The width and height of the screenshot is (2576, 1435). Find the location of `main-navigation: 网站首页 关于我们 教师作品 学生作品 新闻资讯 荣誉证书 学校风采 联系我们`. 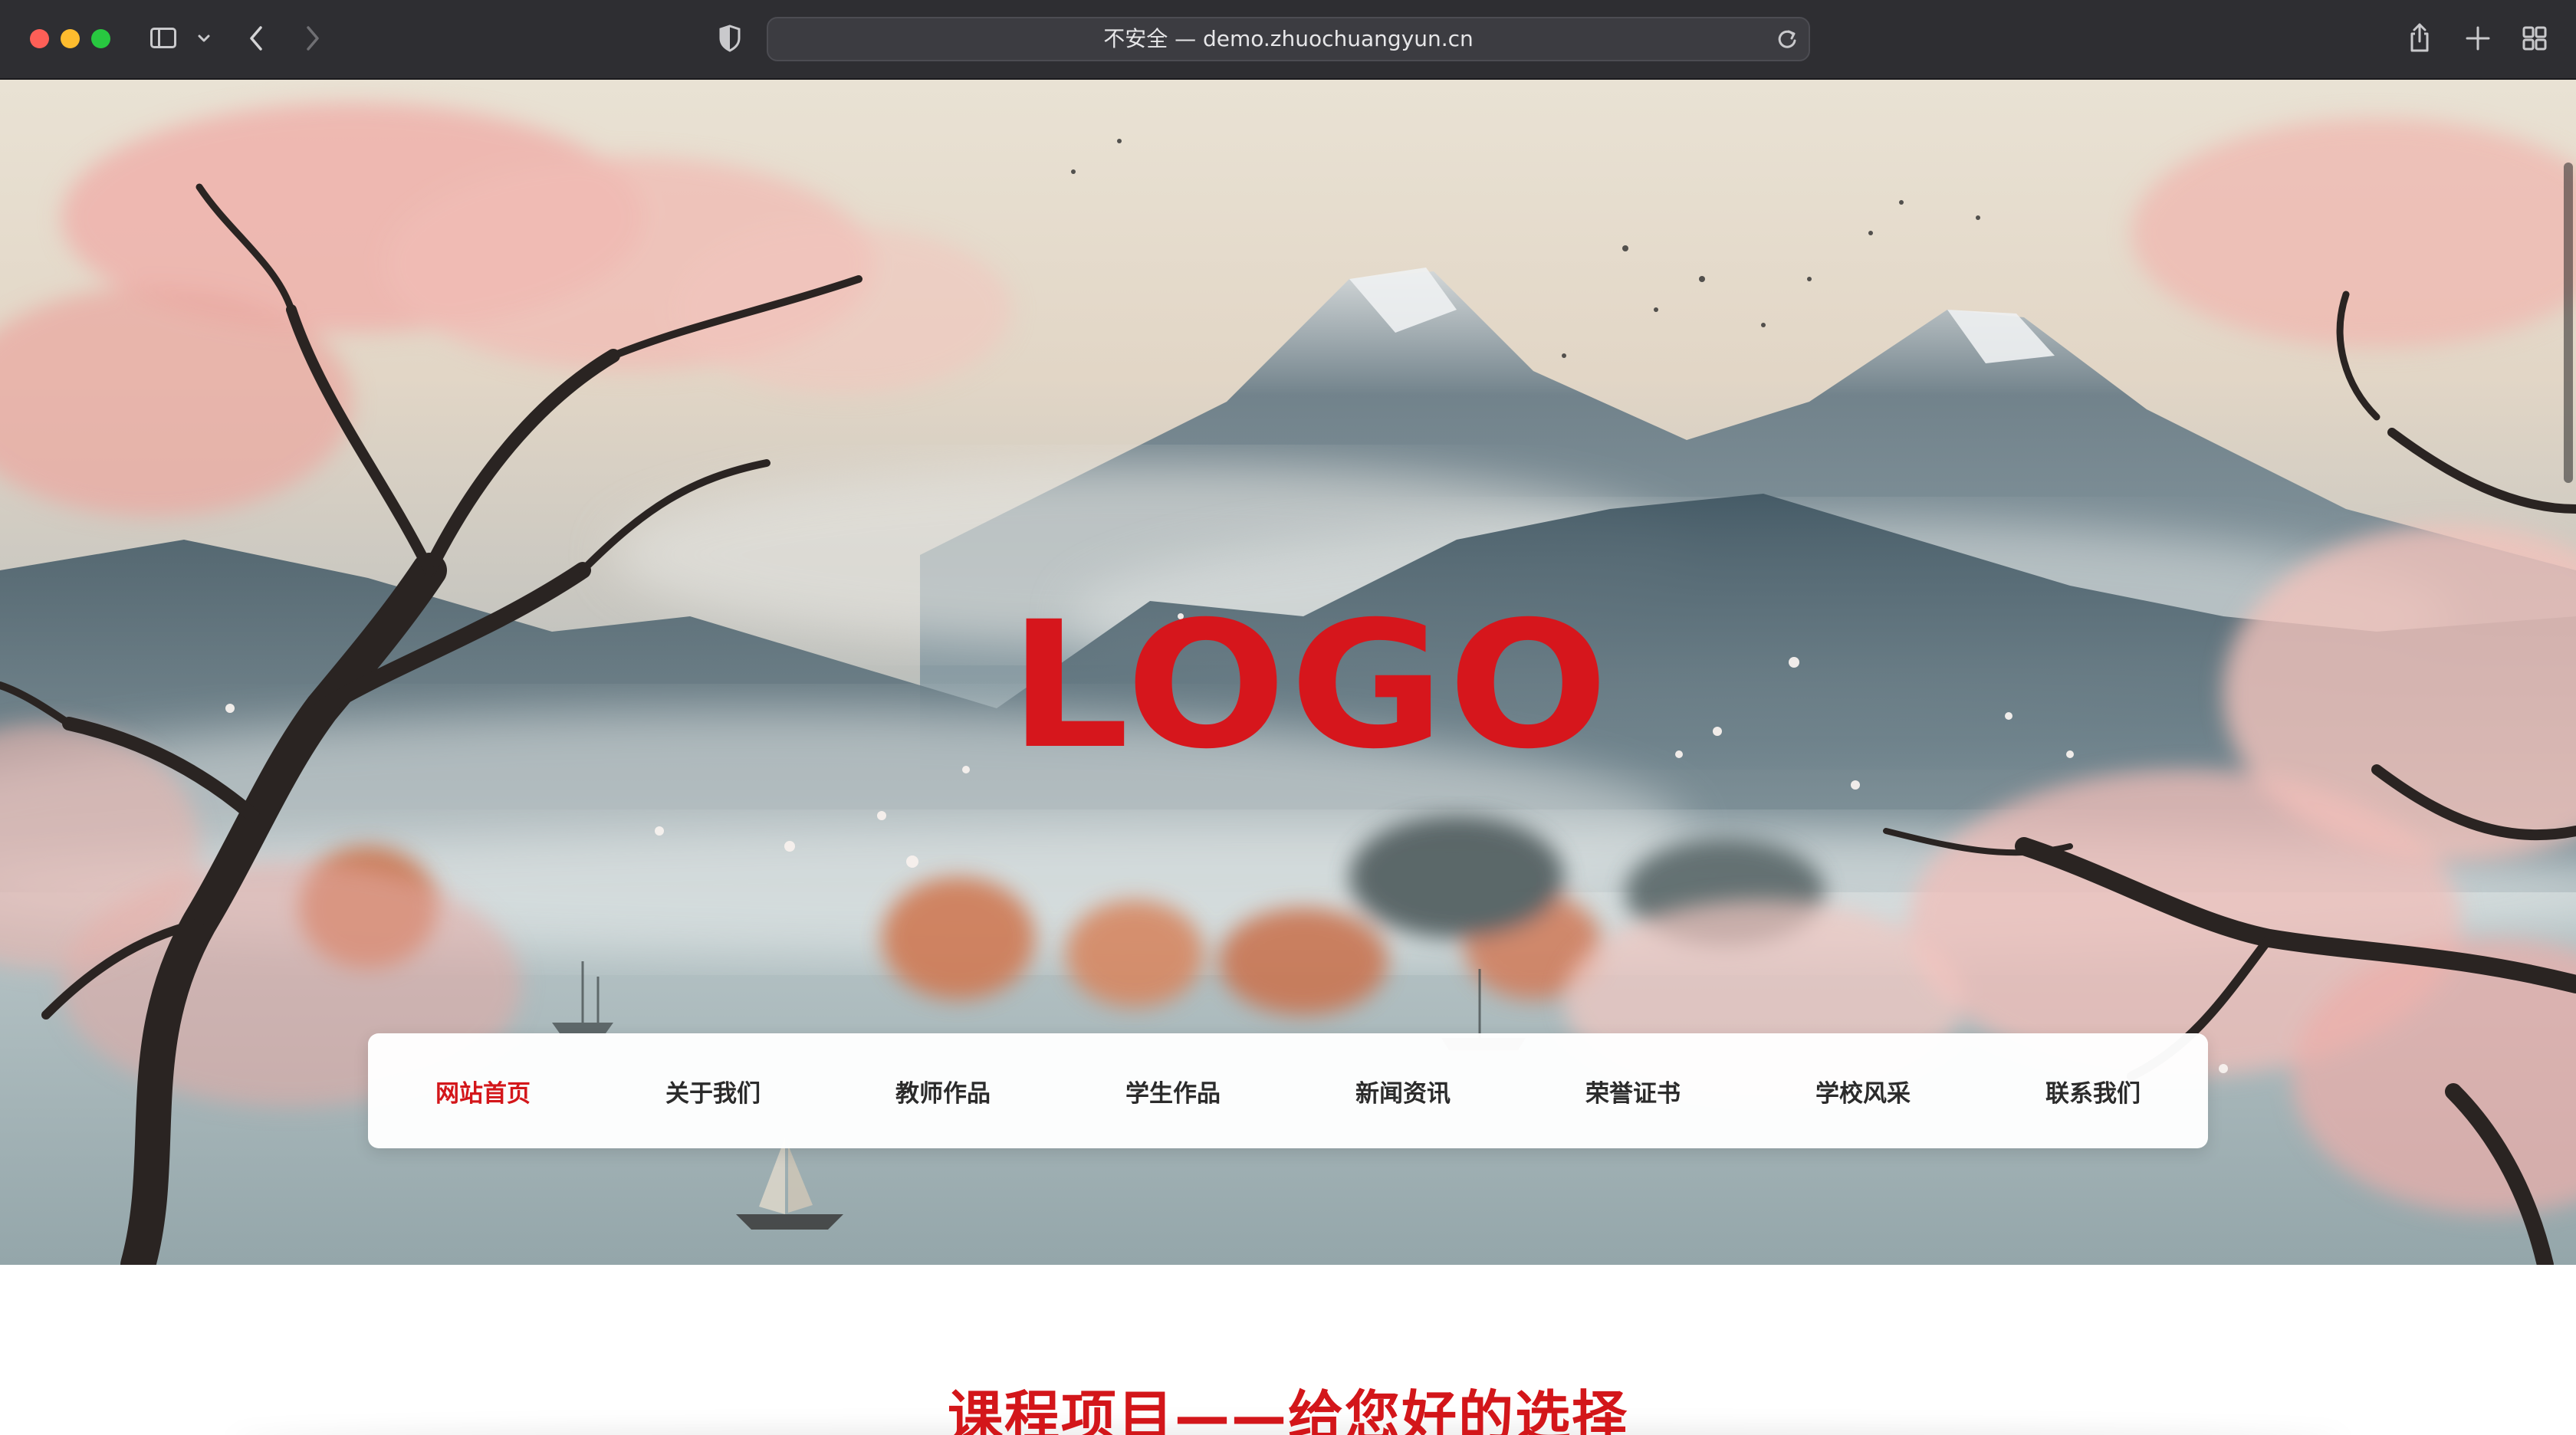

main-navigation: 网站首页 关于我们 教师作品 学生作品 新闻资讯 荣誉证书 学校风采 联系我们 is located at coordinates (1288, 1090).